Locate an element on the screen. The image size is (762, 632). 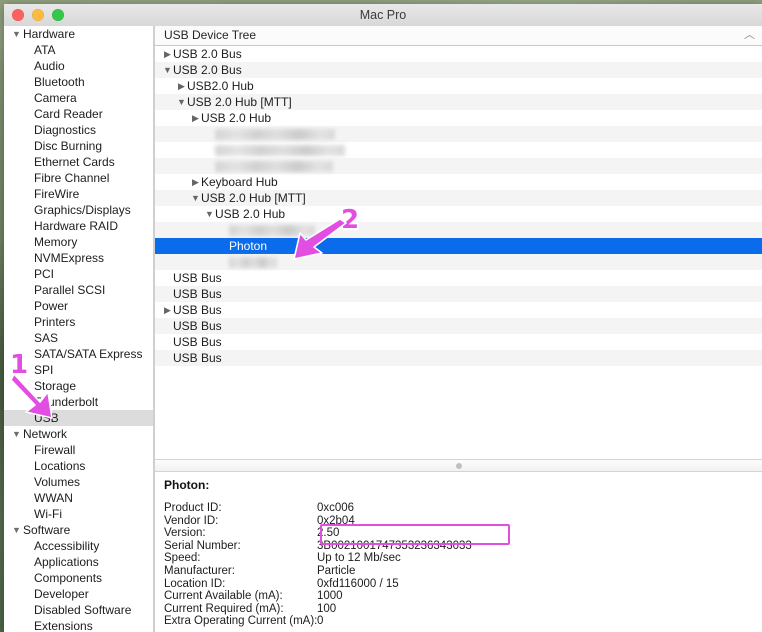
sidebar-item-sata-sata-express: SATA/SATA Express is located at coordinates (79, 354).